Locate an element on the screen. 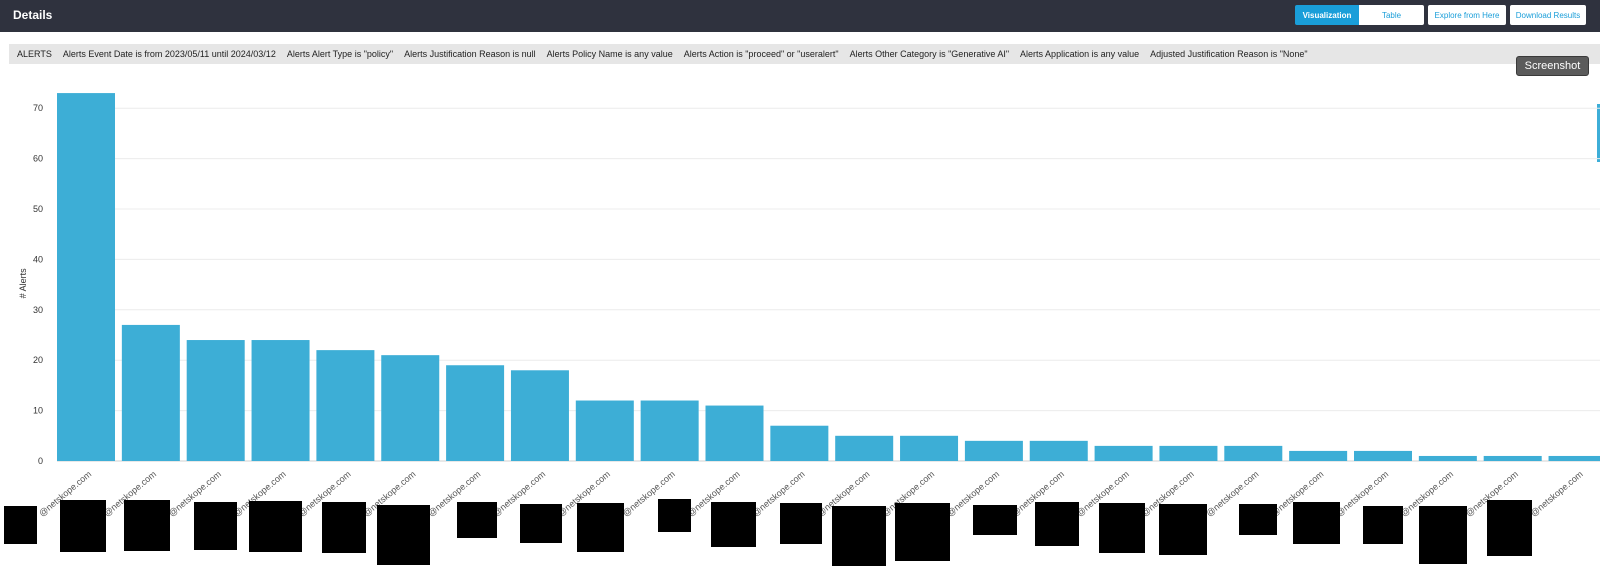 Image resolution: width=1600 pixels, height=566 pixels. y-tick-label: 70 is located at coordinates (38, 108).